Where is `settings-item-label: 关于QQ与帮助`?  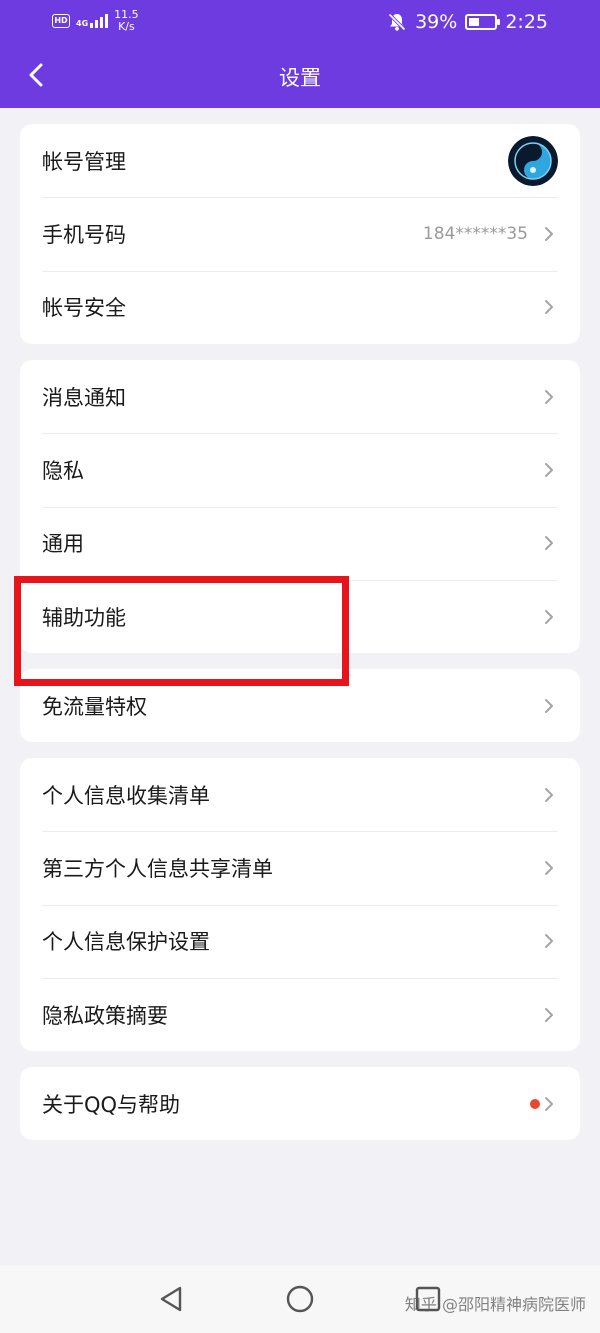
settings-item-label: 关于QQ与帮助 is located at coordinates (111, 1104).